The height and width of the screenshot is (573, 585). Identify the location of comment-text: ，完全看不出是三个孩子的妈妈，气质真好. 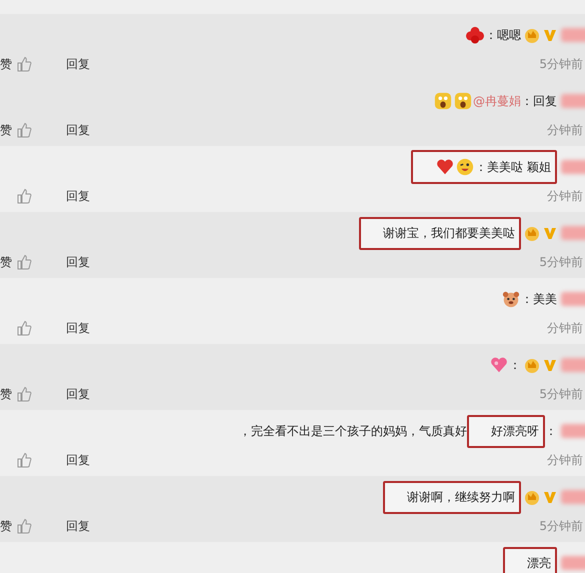
(353, 431).